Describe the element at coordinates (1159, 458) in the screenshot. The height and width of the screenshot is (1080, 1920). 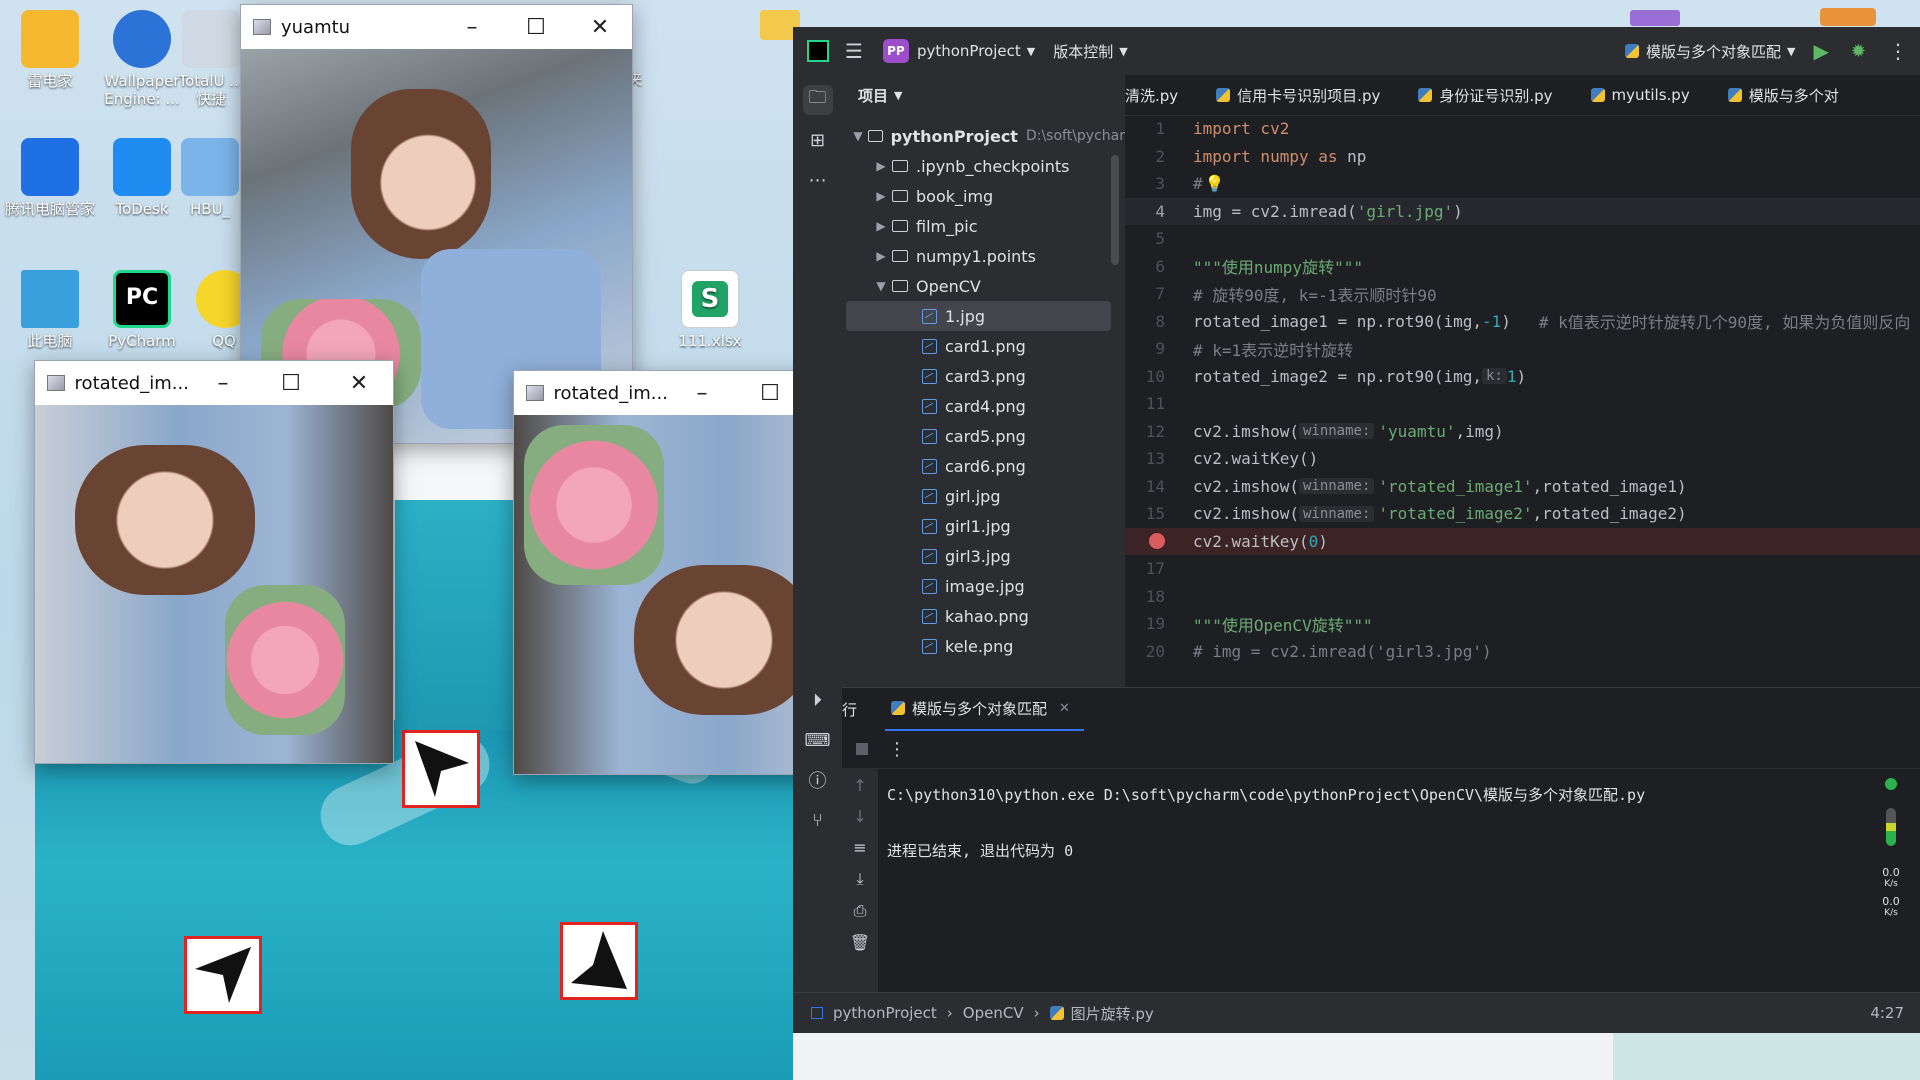
I see `line-number: 13` at that location.